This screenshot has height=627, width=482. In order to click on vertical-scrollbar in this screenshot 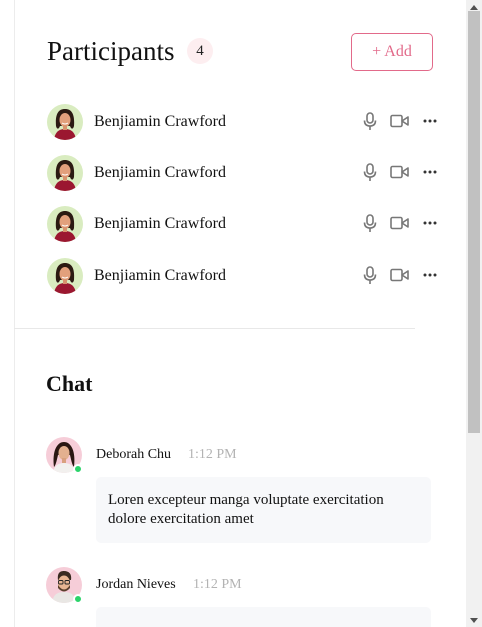, I will do `click(474, 313)`.